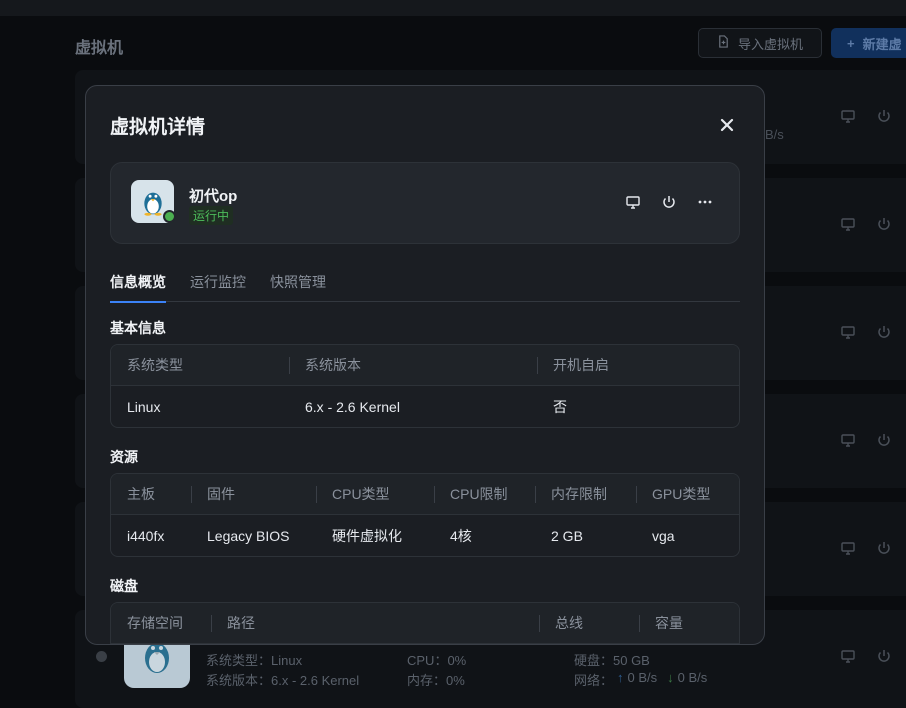 The width and height of the screenshot is (906, 708). What do you see at coordinates (882, 44) in the screenshot?
I see `new-vm-label: 新建虚` at bounding box center [882, 44].